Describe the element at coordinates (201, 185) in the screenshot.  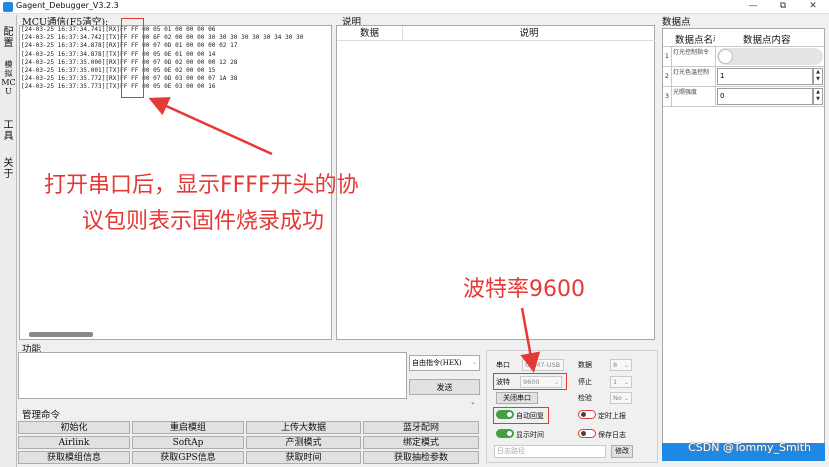
I see `annotation-text-line1: 打开串口后，显示FFFF开头的协` at that location.